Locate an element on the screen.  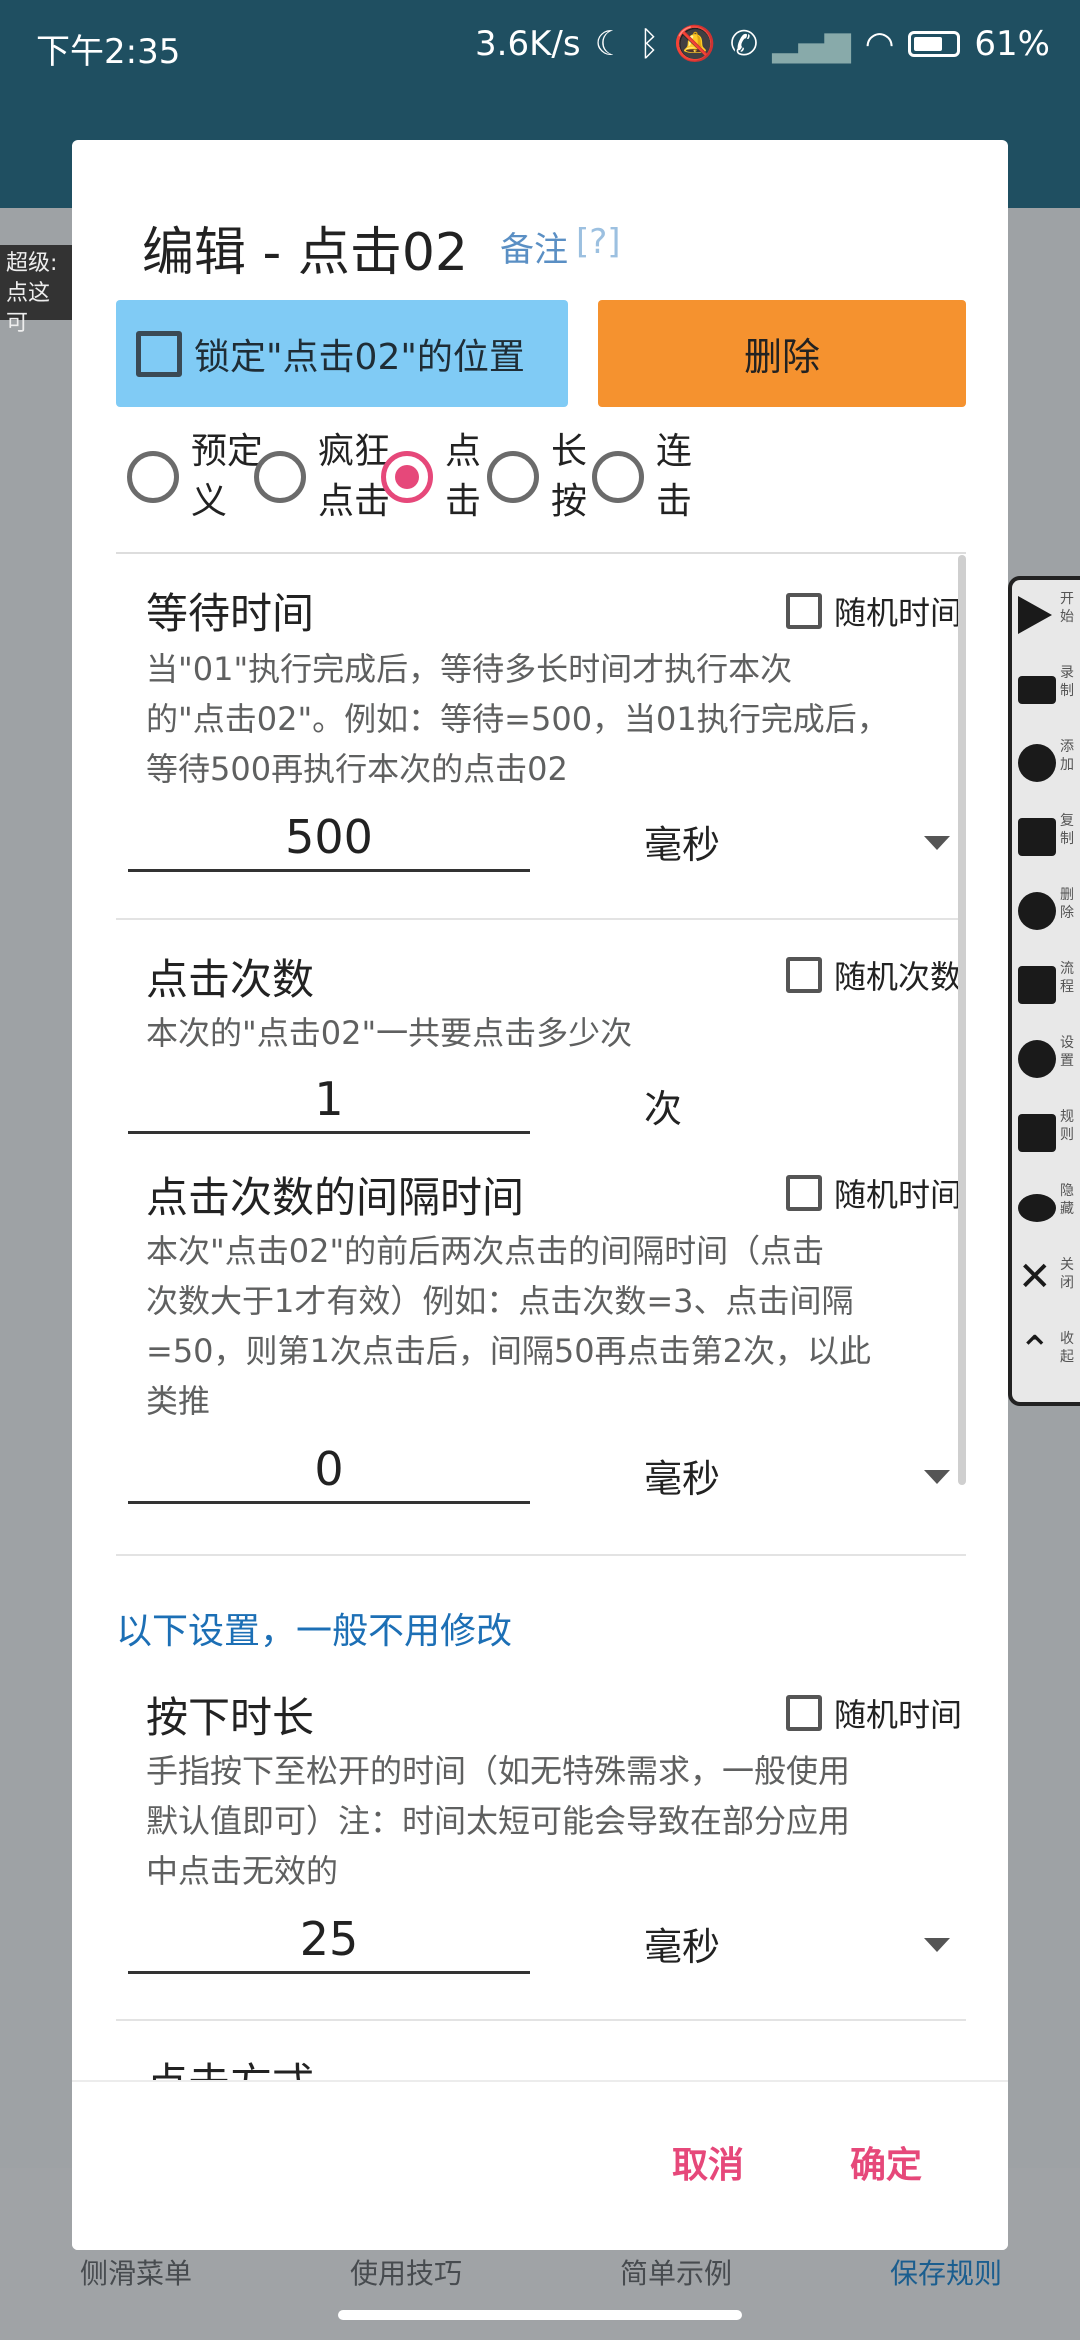
click-count-input: 1 is located at coordinates (329, 1103).